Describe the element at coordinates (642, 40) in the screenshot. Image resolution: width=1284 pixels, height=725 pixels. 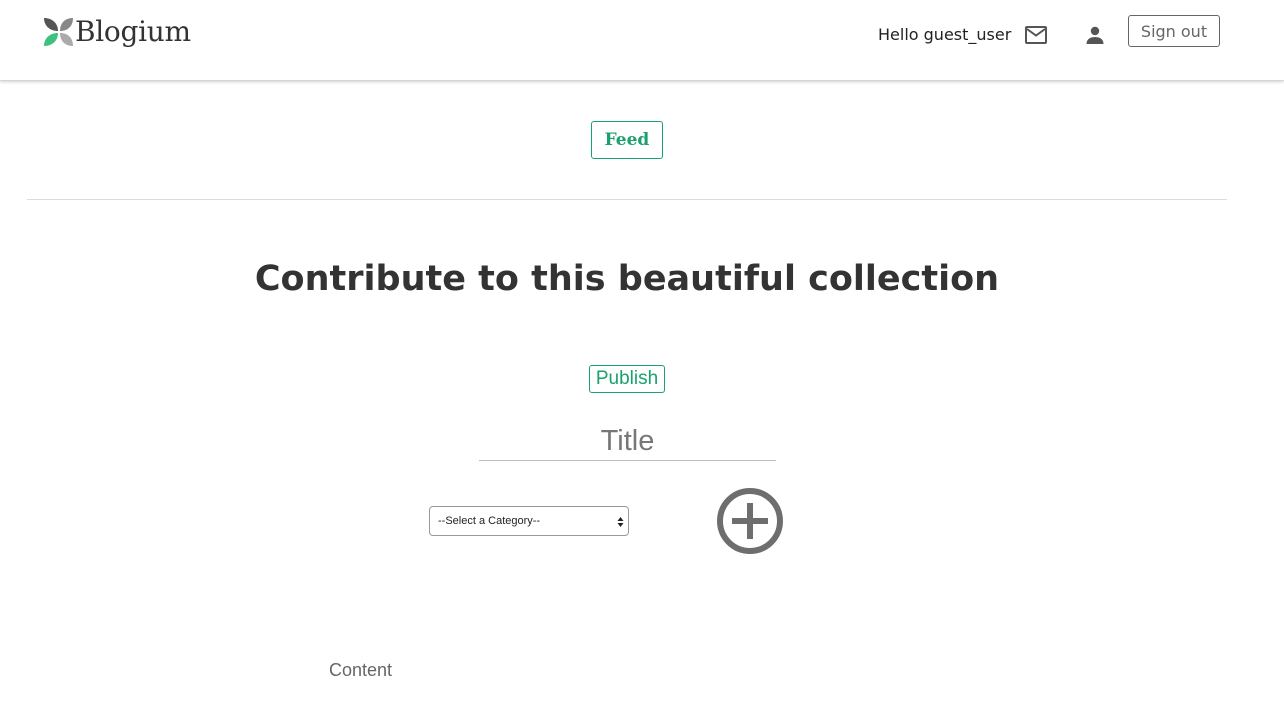
I see `top-navbar: Blogium Hello guest_user Sign out` at that location.